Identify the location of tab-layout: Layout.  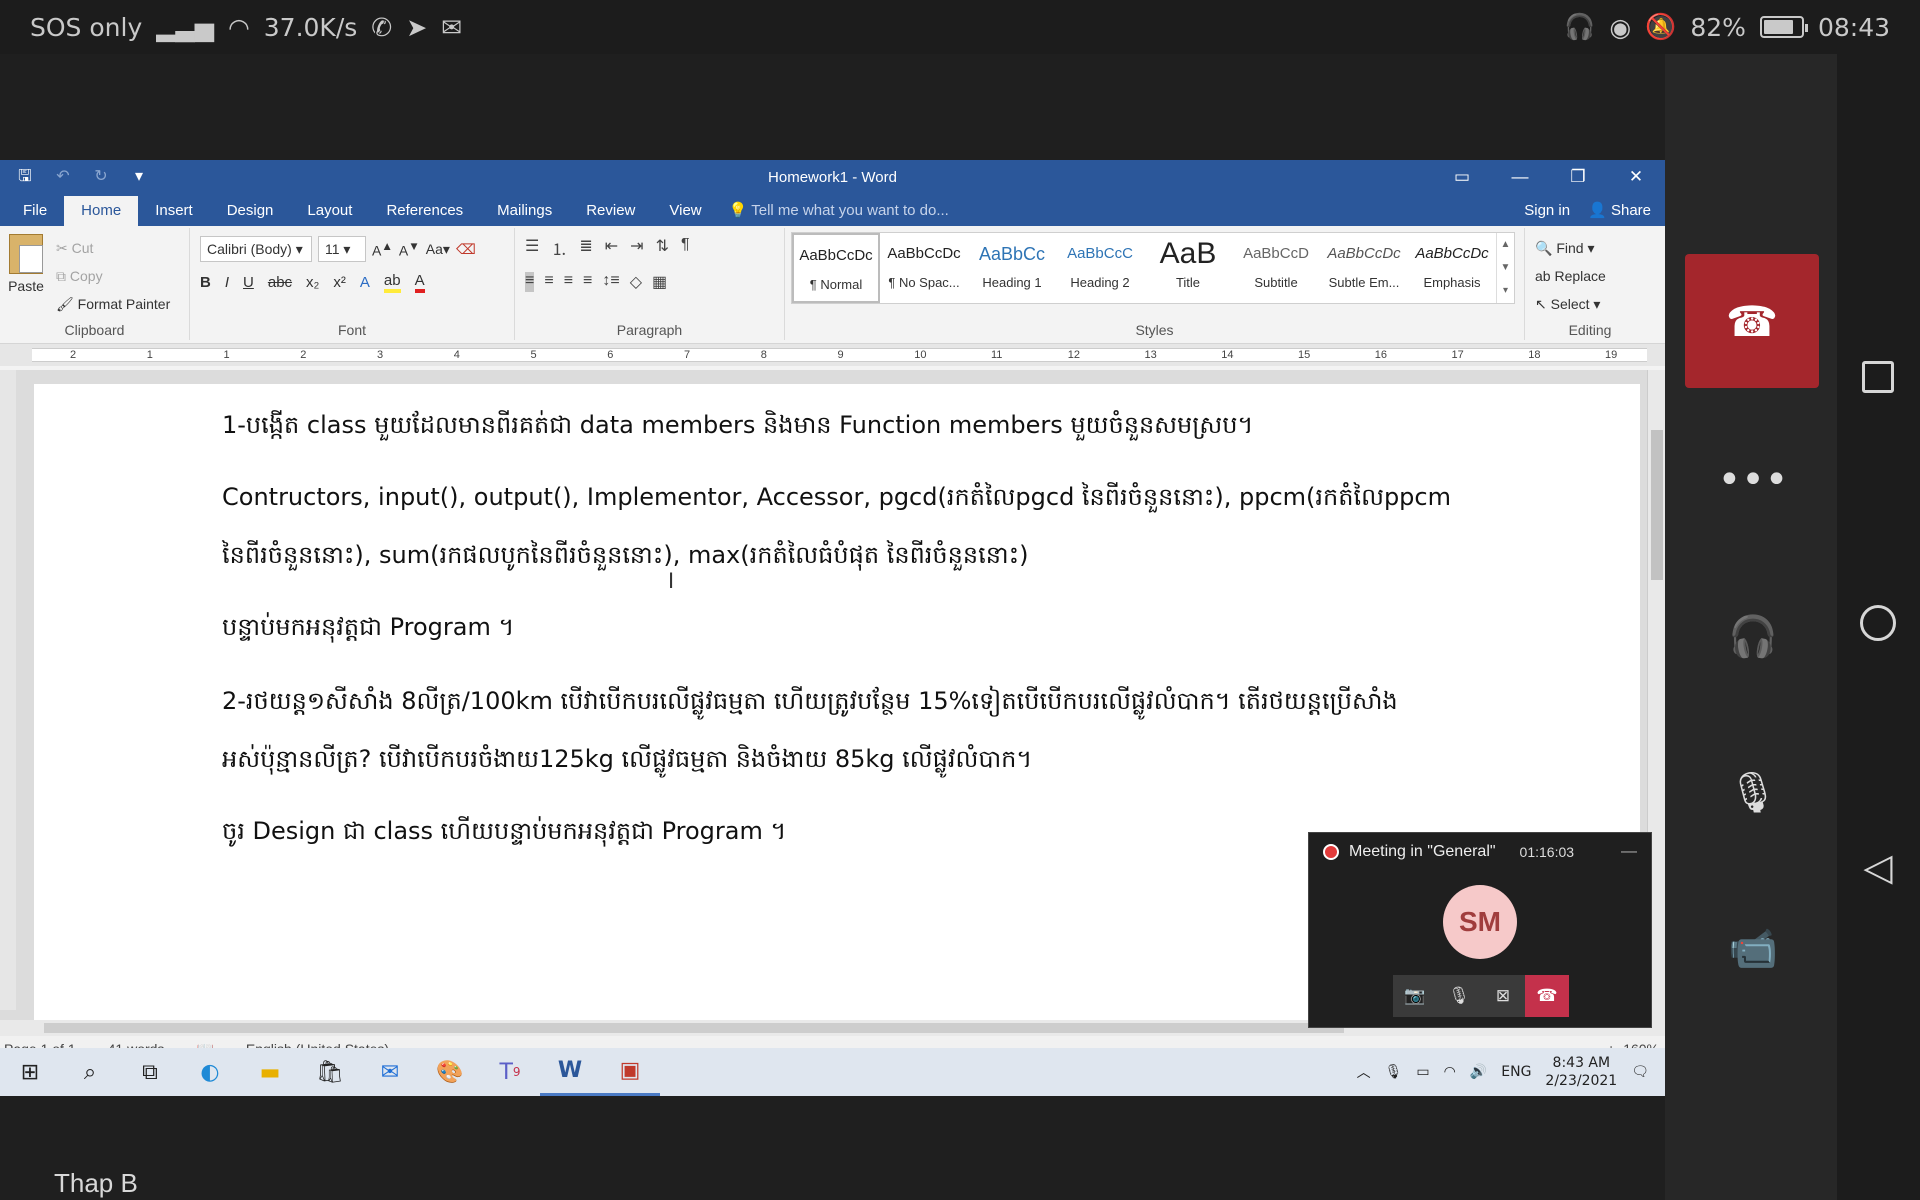
(329, 211).